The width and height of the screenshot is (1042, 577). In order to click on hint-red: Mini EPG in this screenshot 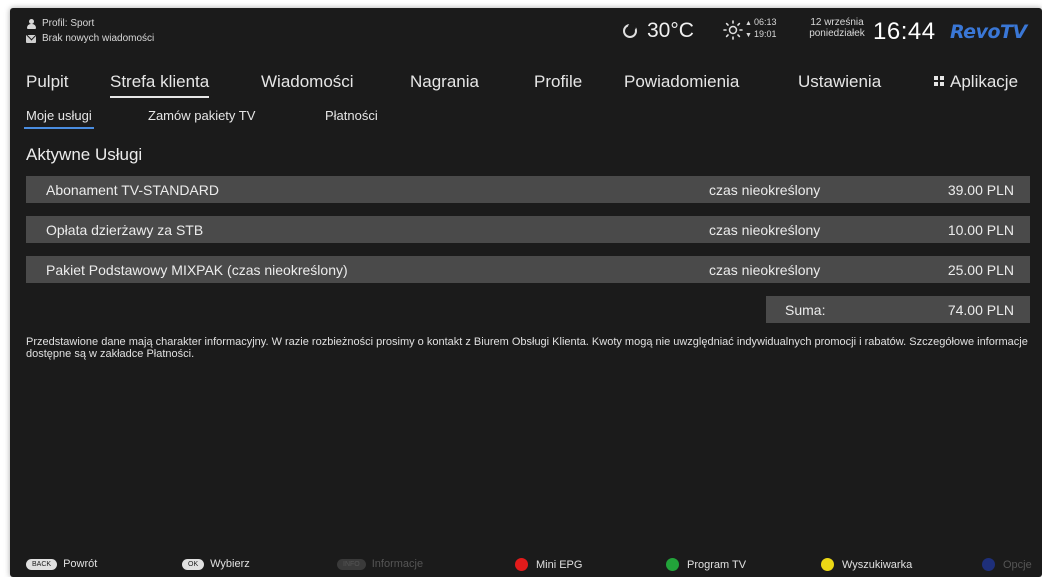, I will do `click(548, 564)`.